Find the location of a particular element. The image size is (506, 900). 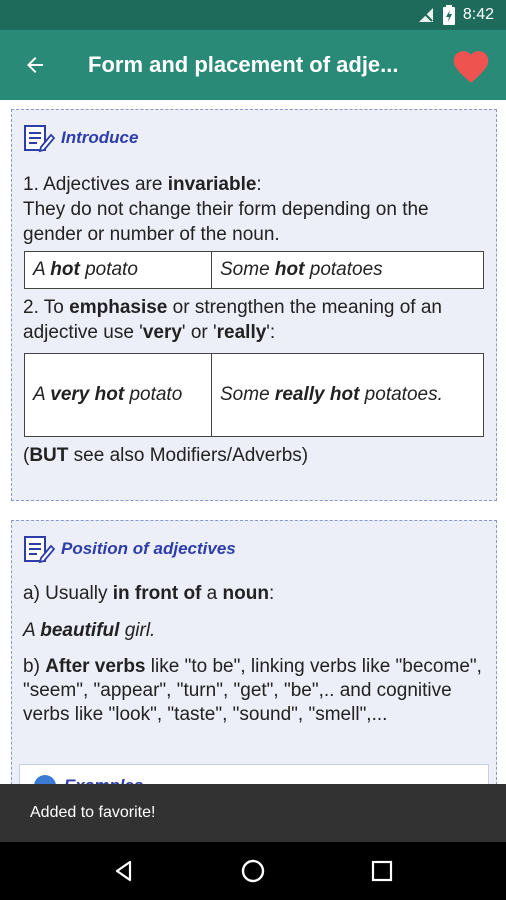

example-cell: Some hot potatoes is located at coordinates (347, 270).